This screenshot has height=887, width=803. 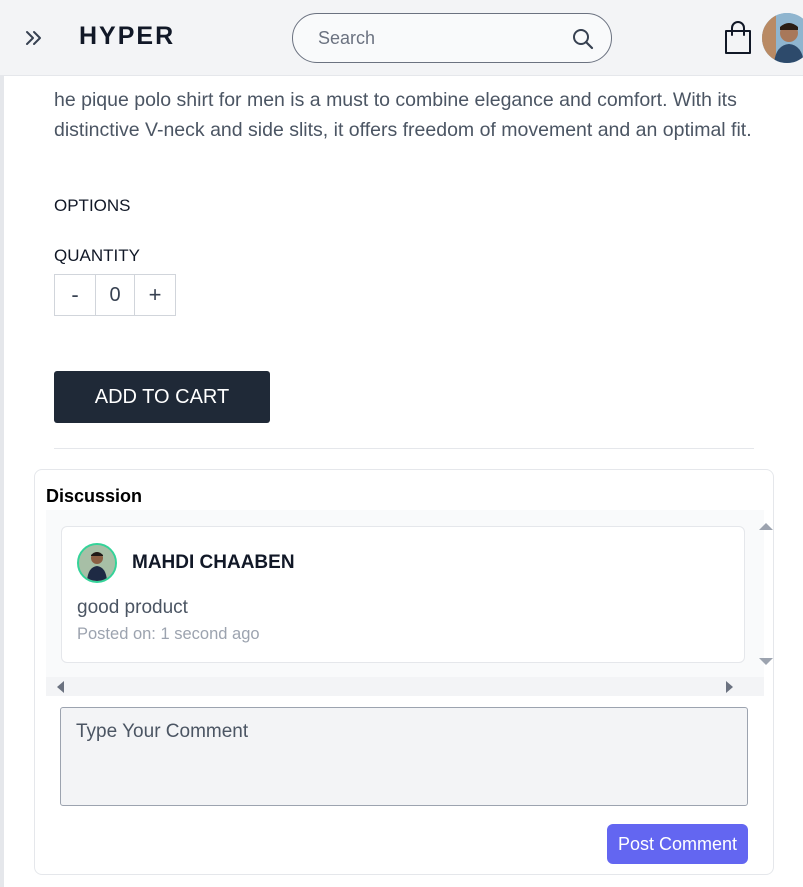 What do you see at coordinates (729, 687) in the screenshot?
I see `scroll-right-arrow-icon` at bounding box center [729, 687].